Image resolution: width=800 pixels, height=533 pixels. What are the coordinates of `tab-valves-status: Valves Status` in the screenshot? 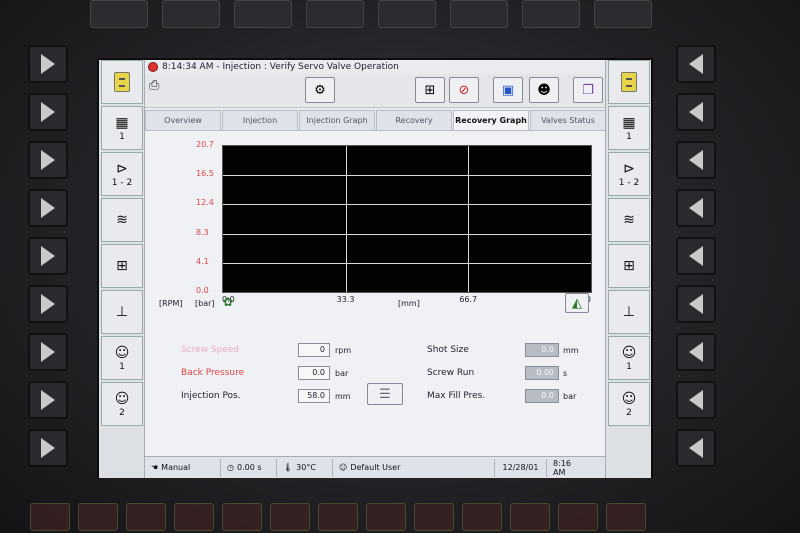 It's located at (568, 120).